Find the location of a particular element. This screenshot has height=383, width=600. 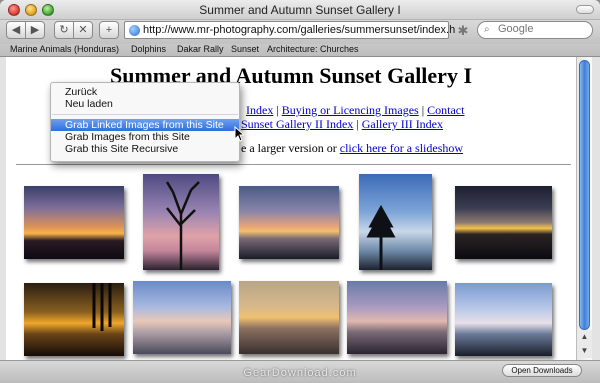

reload-icon: ↻ is located at coordinates (64, 30).